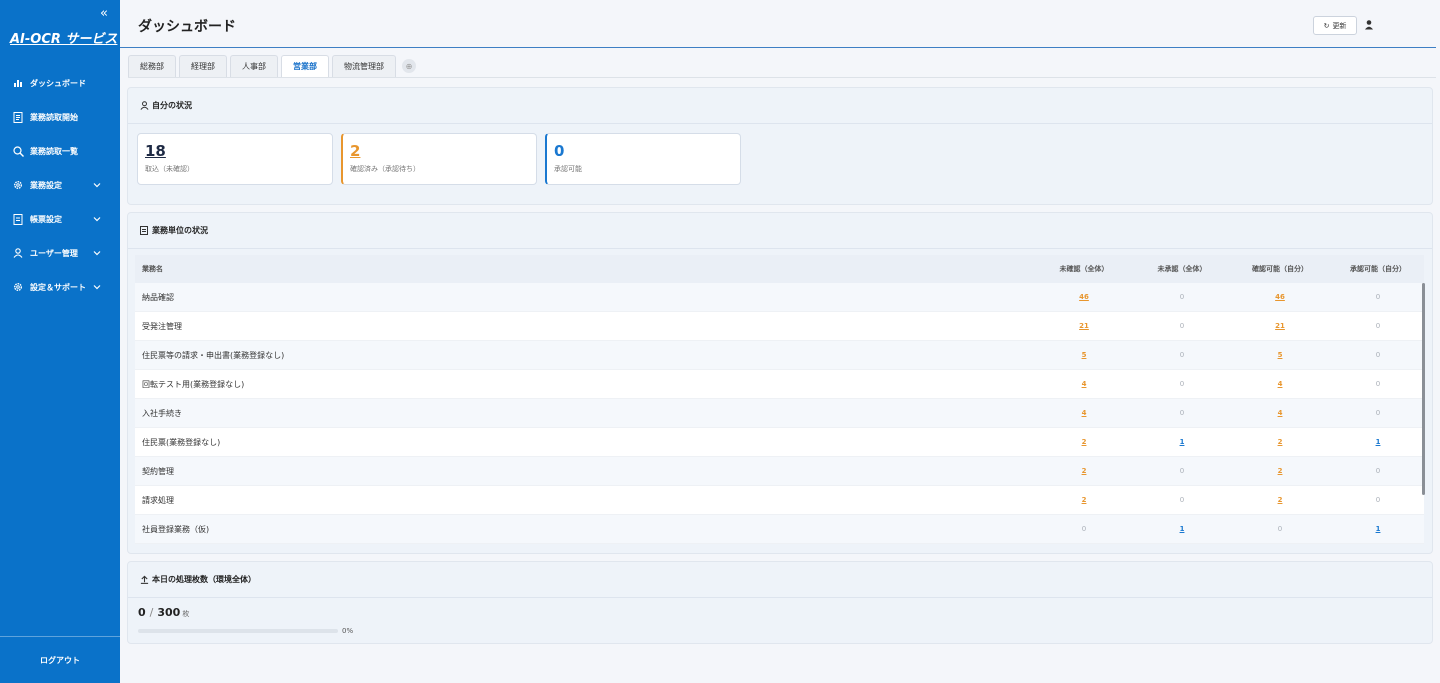  I want to click on status-card-value: 0, so click(559, 151).